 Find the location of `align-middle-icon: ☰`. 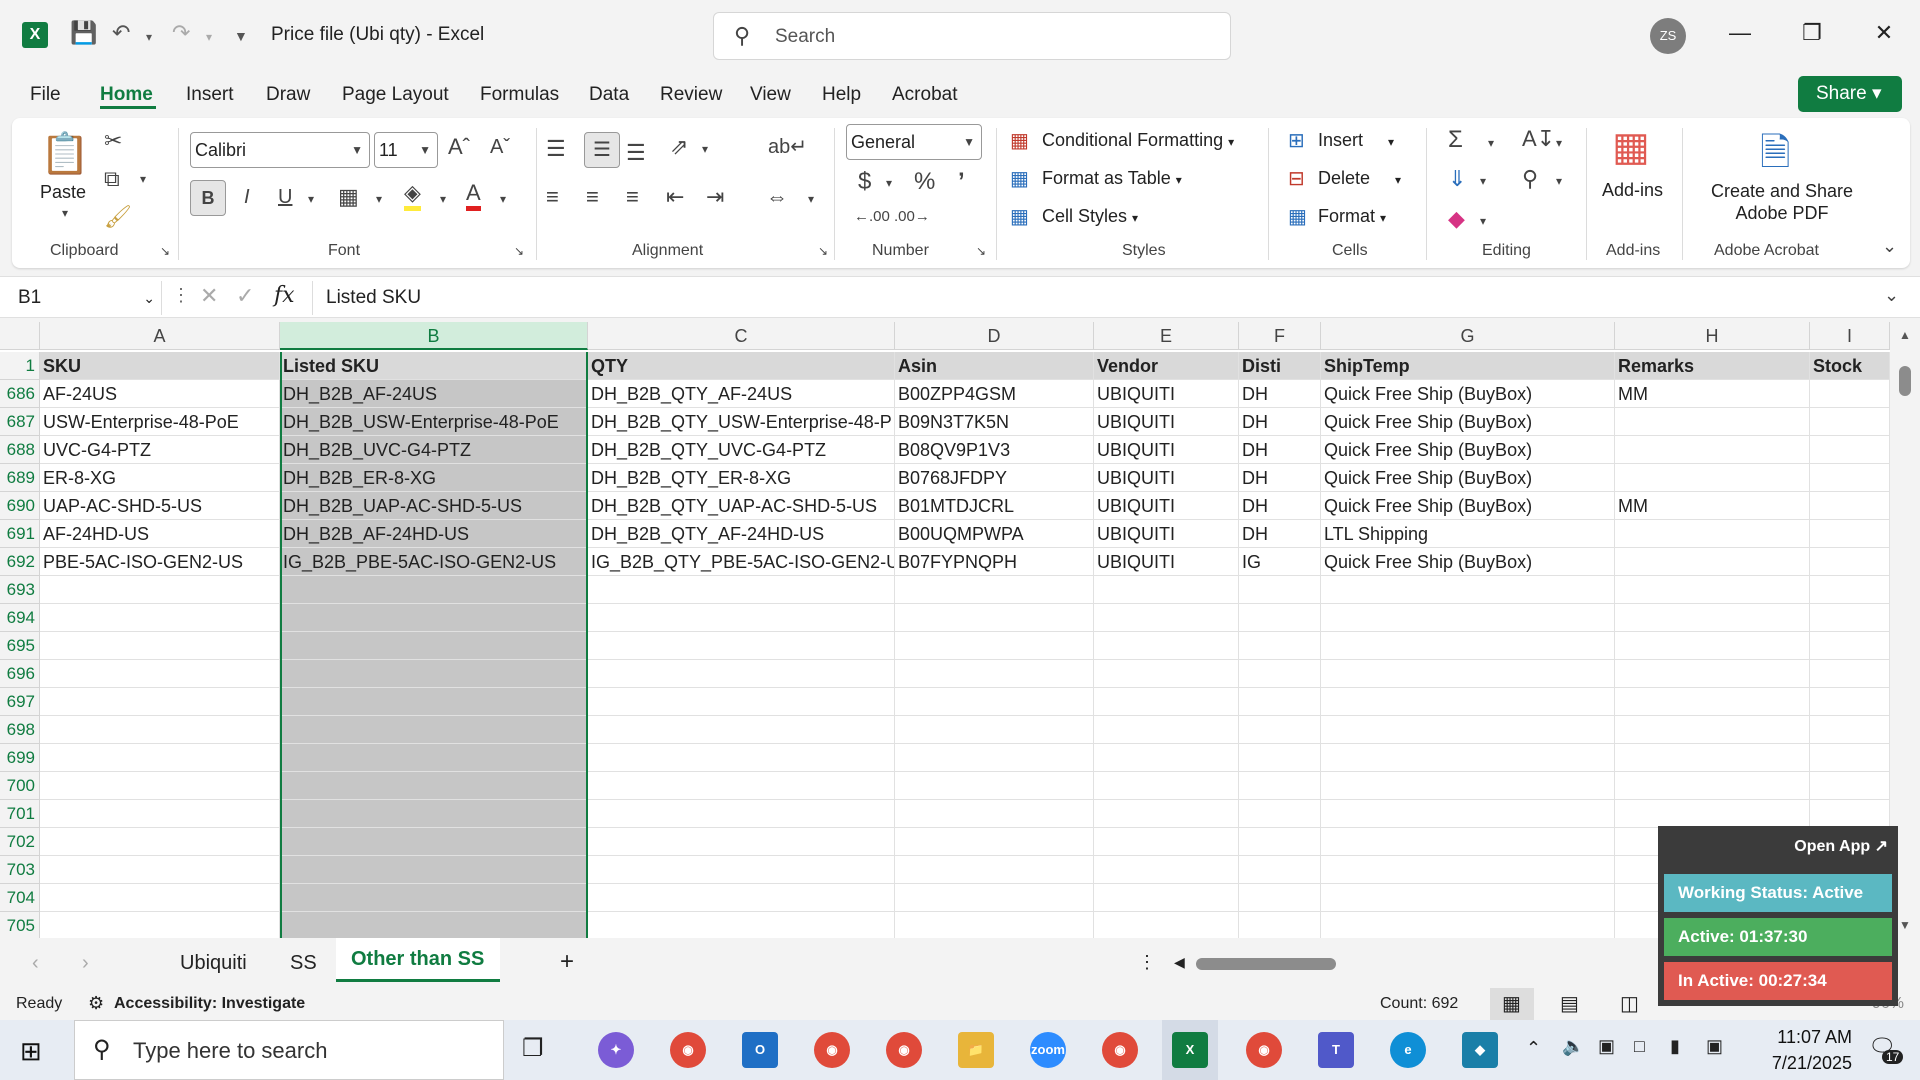

align-middle-icon: ☰ is located at coordinates (602, 150).